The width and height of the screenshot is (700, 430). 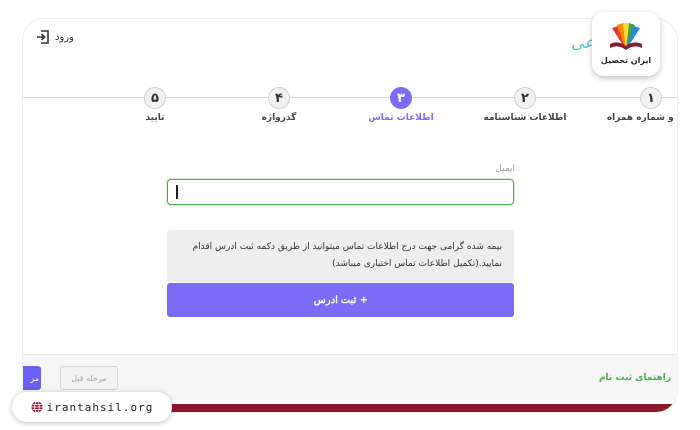 What do you see at coordinates (401, 98) in the screenshot?
I see `step-3-number: ۳` at bounding box center [401, 98].